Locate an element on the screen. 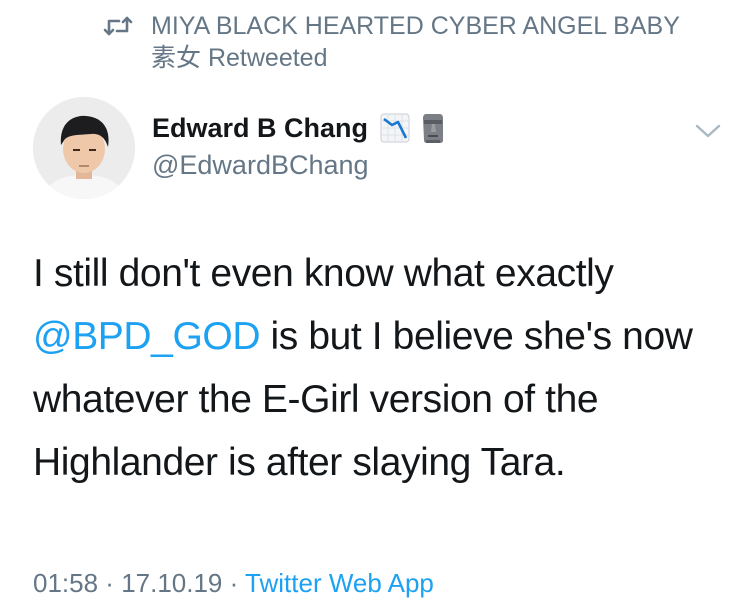 The width and height of the screenshot is (750, 607). tweet-meta: 01:58 · 17.10.19 · Twitter Web App is located at coordinates (233, 583).